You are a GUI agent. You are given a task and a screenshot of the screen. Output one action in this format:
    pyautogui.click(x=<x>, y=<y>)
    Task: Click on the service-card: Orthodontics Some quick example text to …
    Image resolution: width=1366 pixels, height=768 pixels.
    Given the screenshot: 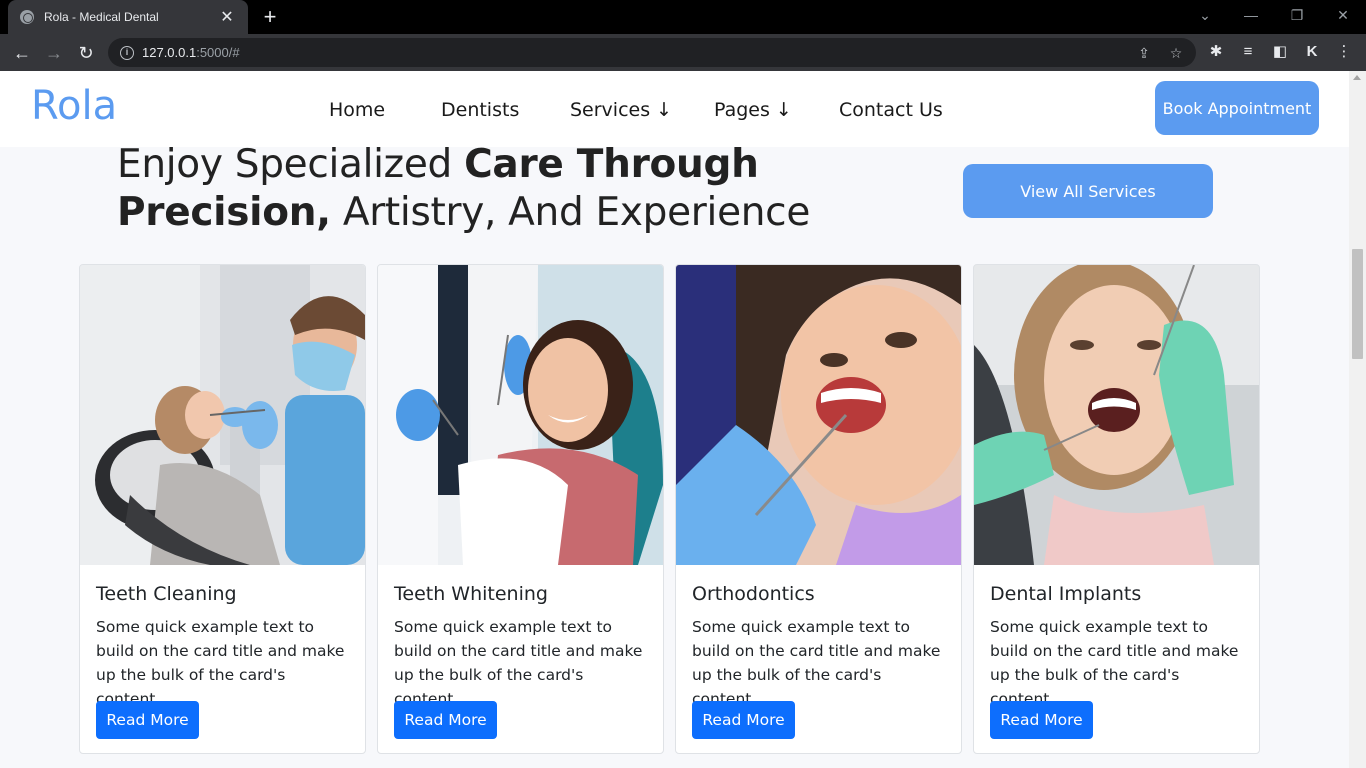 What is the action you would take?
    pyautogui.click(x=818, y=509)
    